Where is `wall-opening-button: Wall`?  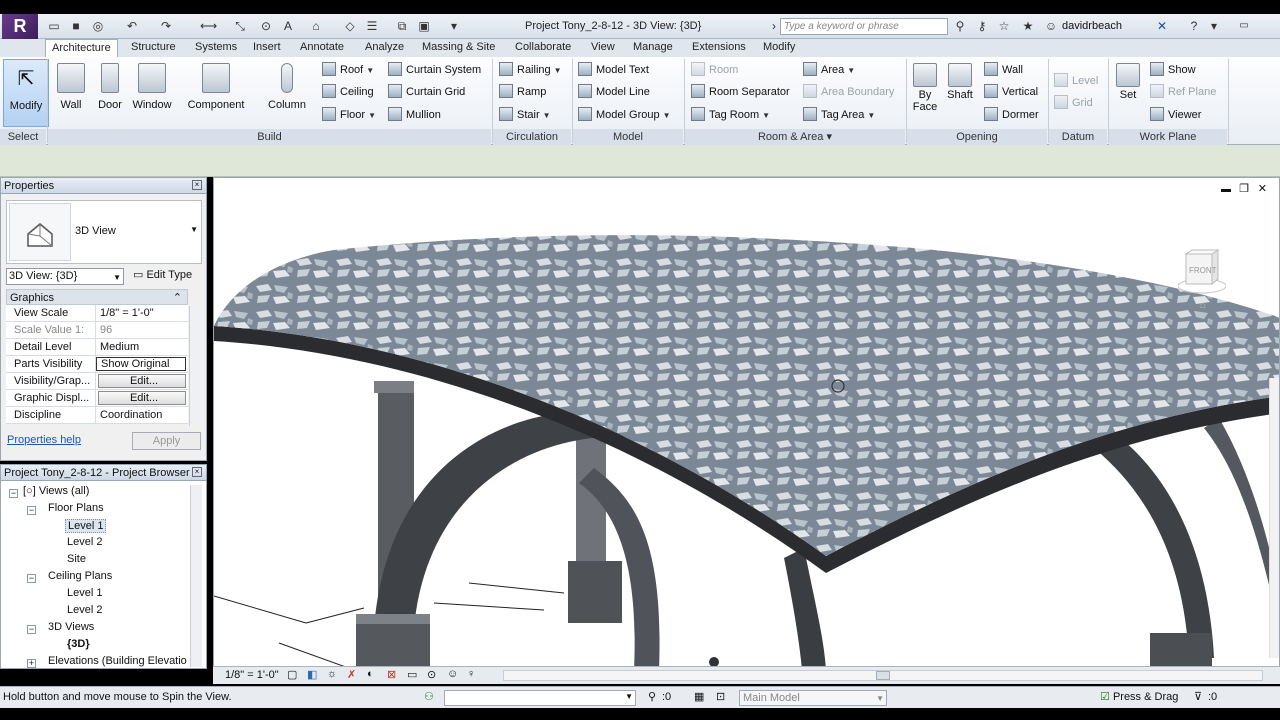
wall-opening-button: Wall is located at coordinates (1003, 70).